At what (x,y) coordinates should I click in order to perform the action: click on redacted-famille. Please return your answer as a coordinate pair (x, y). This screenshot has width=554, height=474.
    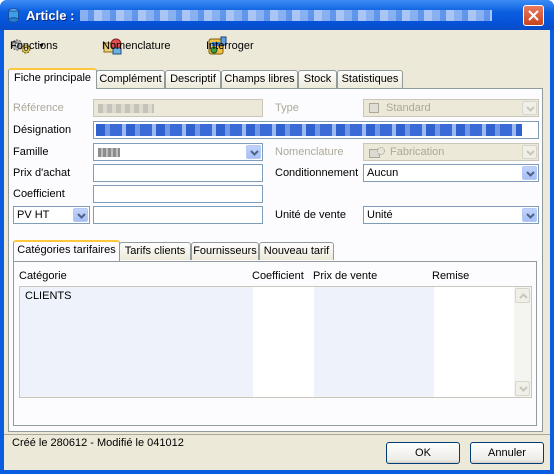
    Looking at the image, I should click on (109, 152).